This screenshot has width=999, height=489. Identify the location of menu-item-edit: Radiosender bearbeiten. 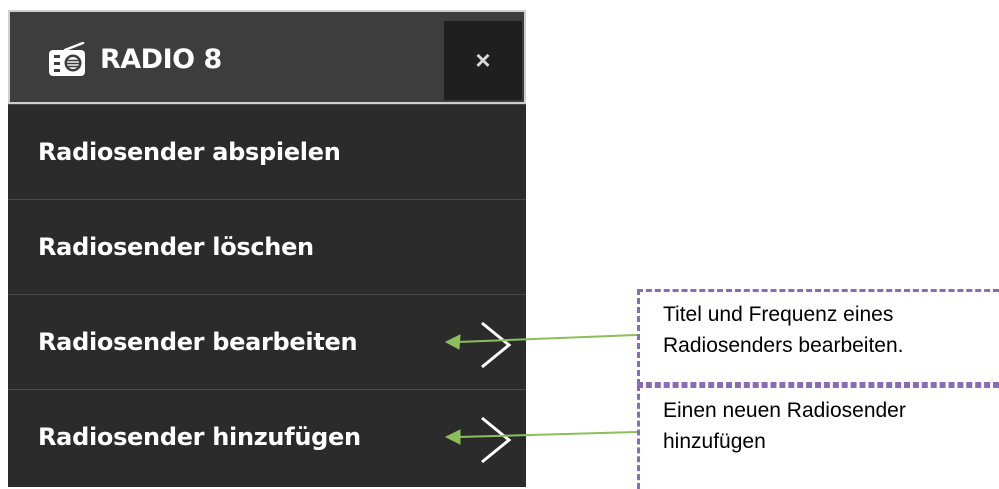
(267, 341).